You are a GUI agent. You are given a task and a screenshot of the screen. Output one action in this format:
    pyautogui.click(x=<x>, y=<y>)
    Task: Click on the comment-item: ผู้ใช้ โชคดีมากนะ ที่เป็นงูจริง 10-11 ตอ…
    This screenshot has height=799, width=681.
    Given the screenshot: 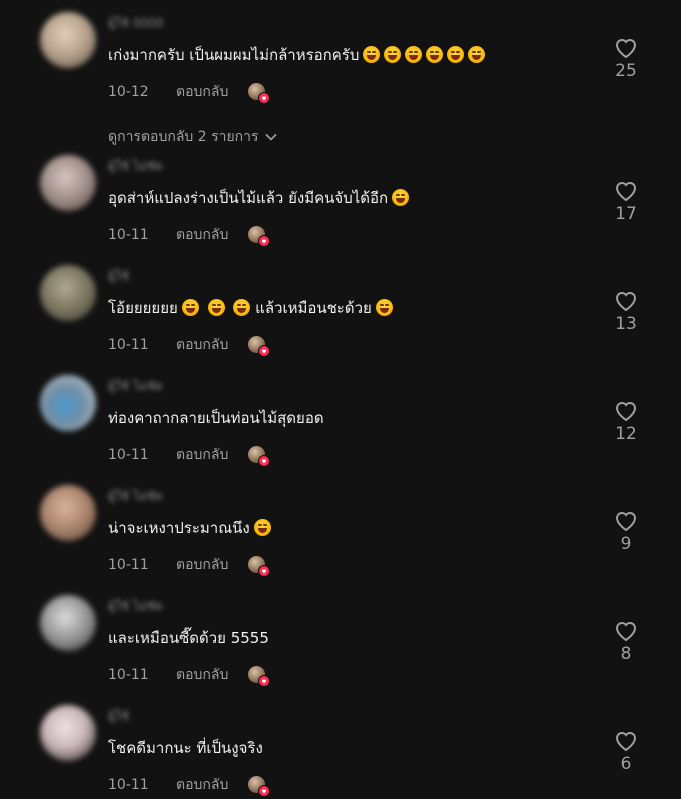 What is the action you would take?
    pyautogui.click(x=340, y=752)
    